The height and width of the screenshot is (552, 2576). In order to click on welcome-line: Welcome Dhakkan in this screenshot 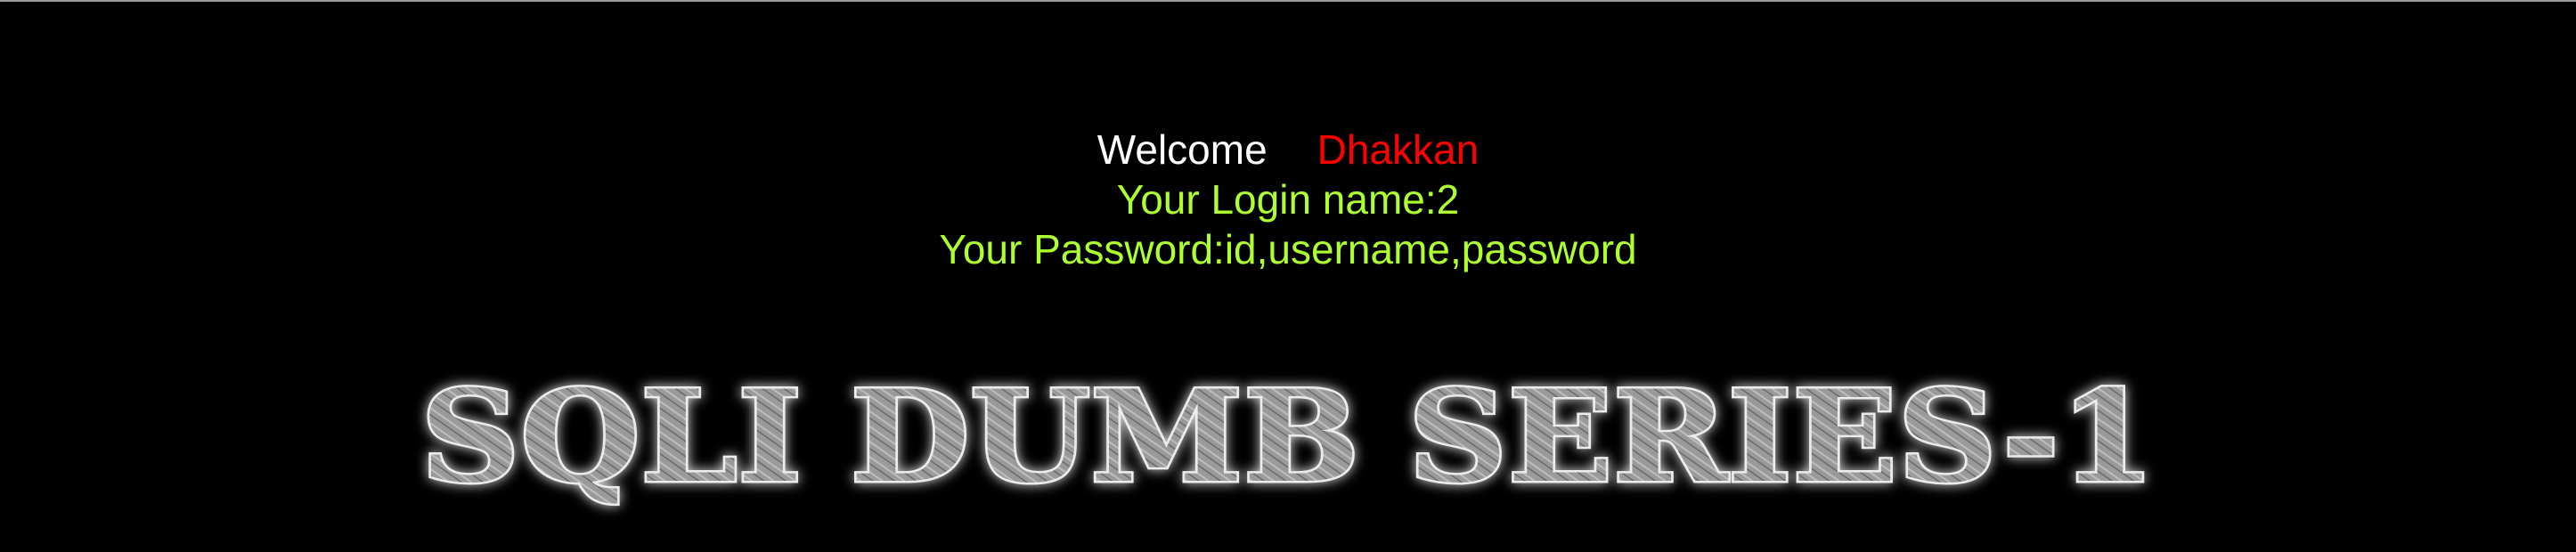, I will do `click(1288, 150)`.